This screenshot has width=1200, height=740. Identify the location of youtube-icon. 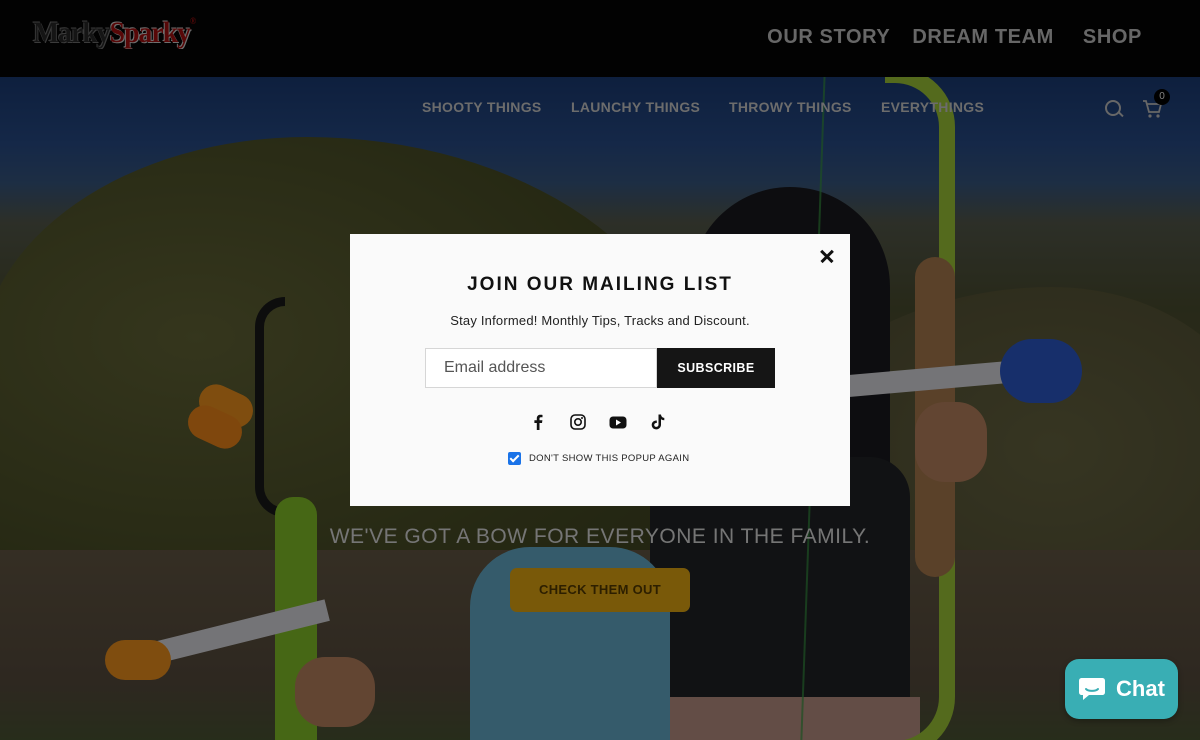
(617, 422).